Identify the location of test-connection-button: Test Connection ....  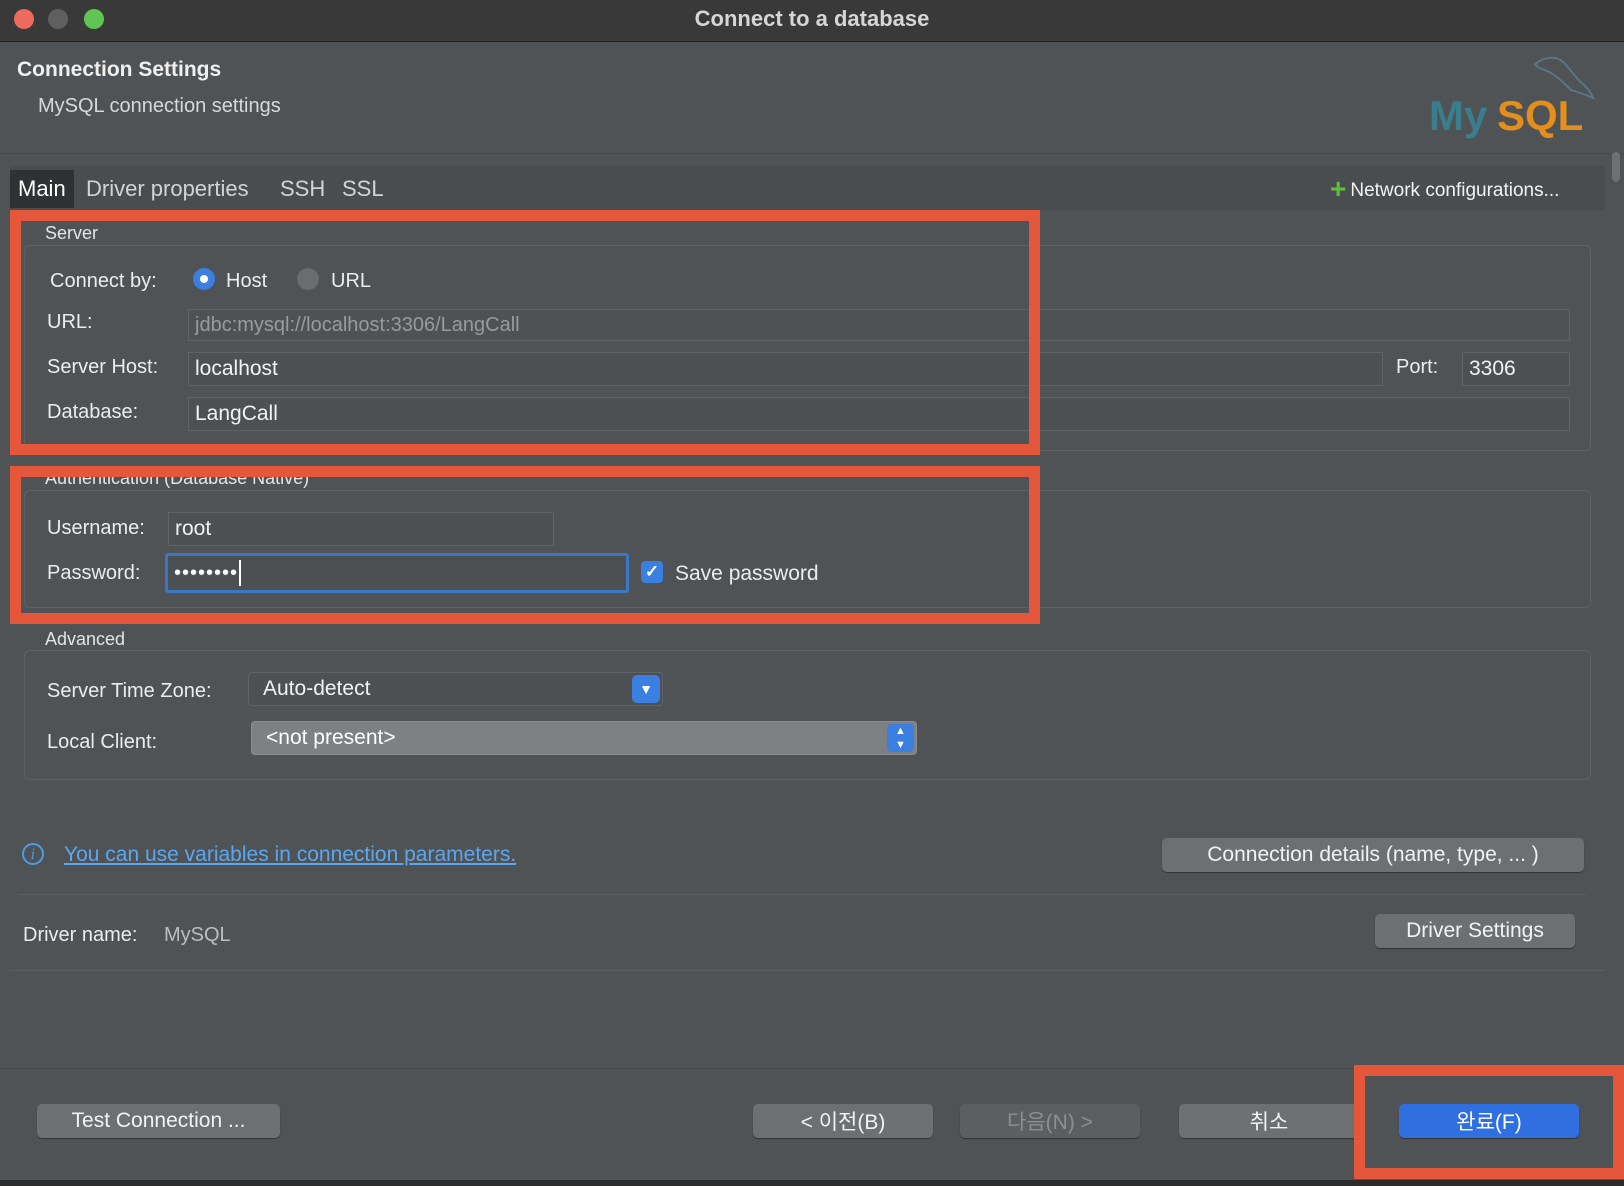
(158, 1121).